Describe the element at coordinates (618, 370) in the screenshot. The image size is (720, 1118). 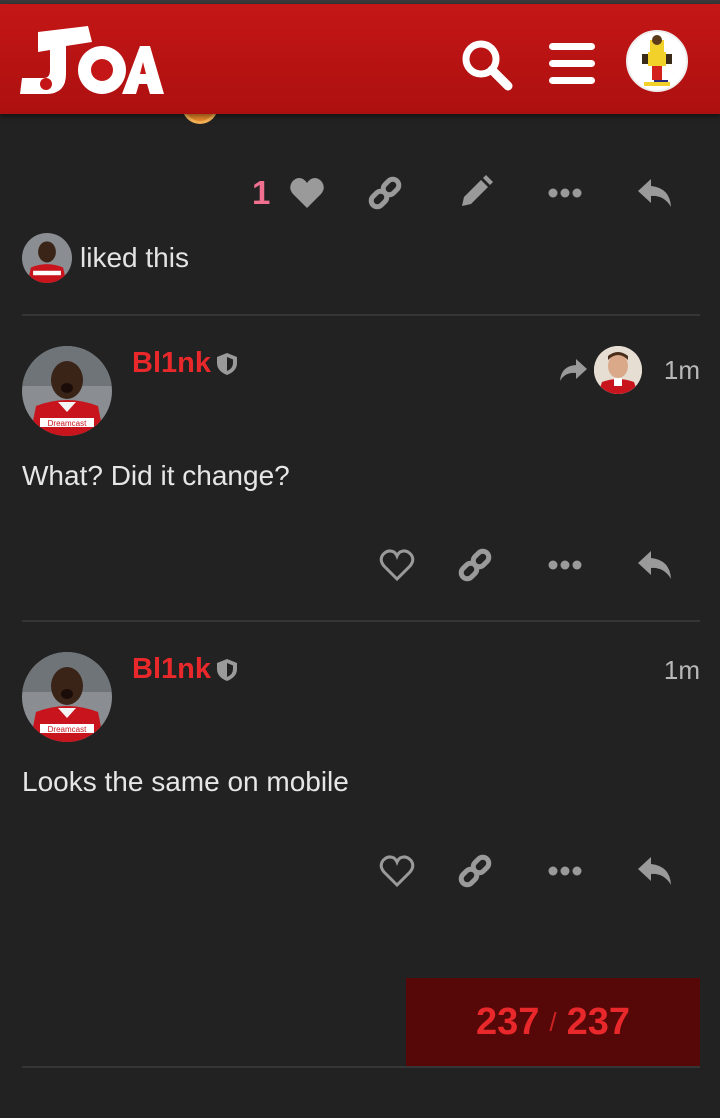
I see `reply-to-avatar` at that location.